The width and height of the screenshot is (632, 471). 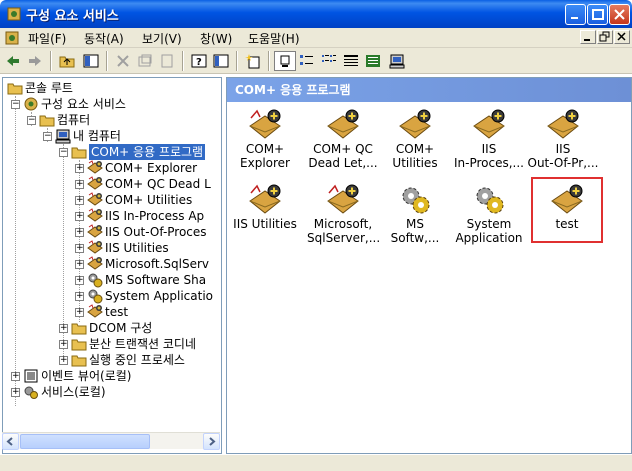 What do you see at coordinates (104, 38) in the screenshot?
I see `menu-action: 동작(A)` at bounding box center [104, 38].